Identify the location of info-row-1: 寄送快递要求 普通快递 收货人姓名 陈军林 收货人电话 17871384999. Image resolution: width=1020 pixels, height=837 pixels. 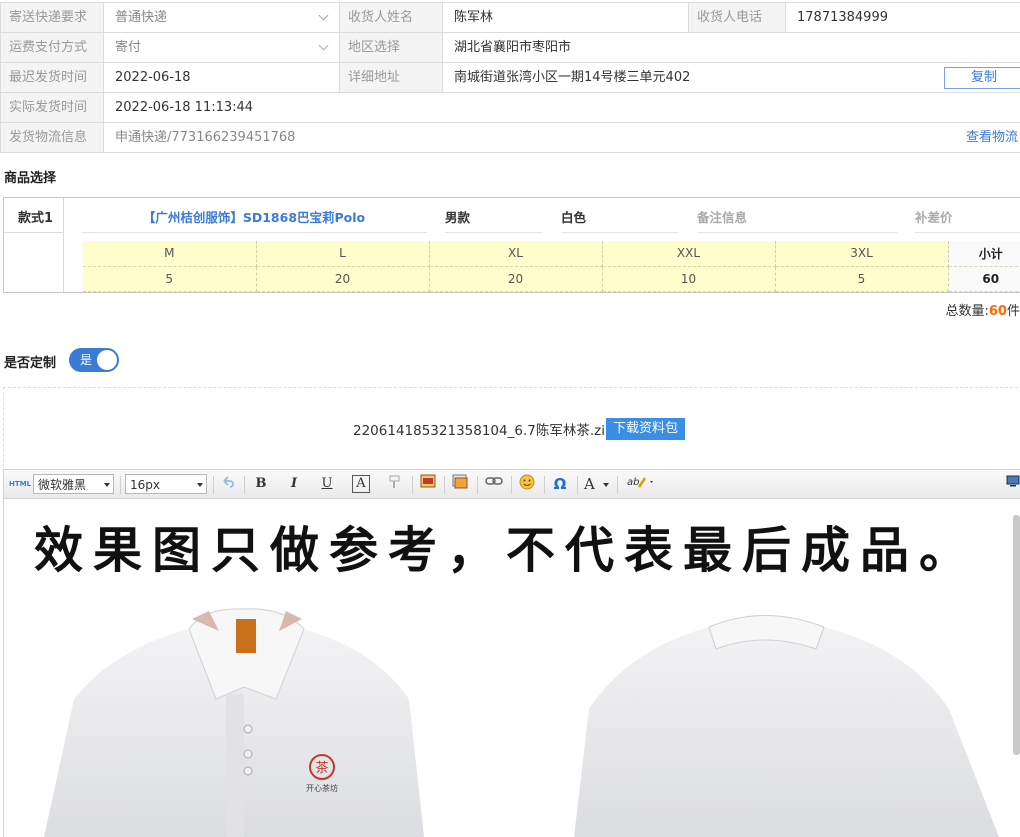
(510, 18).